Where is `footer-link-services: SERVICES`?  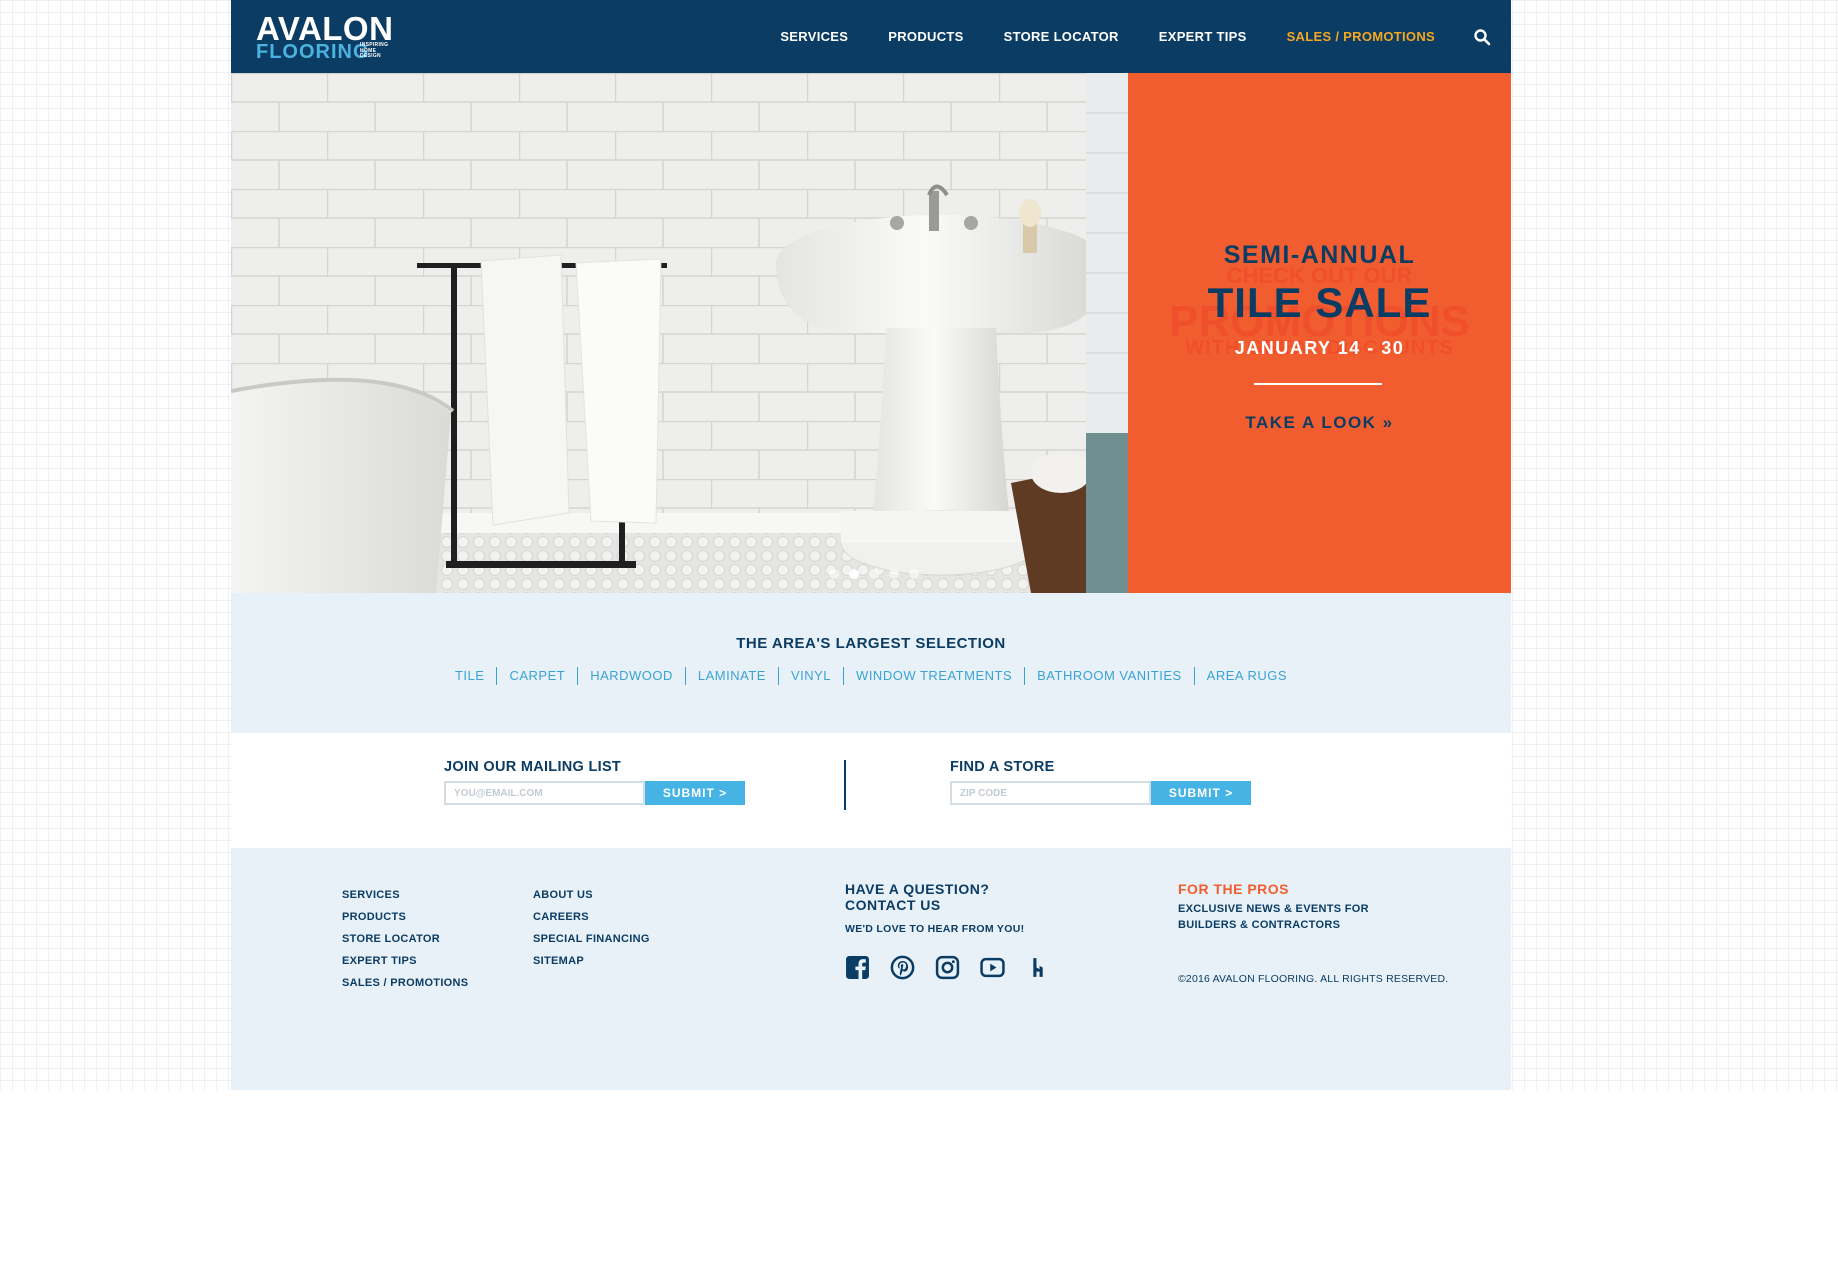
footer-link-services: SERVICES is located at coordinates (405, 895).